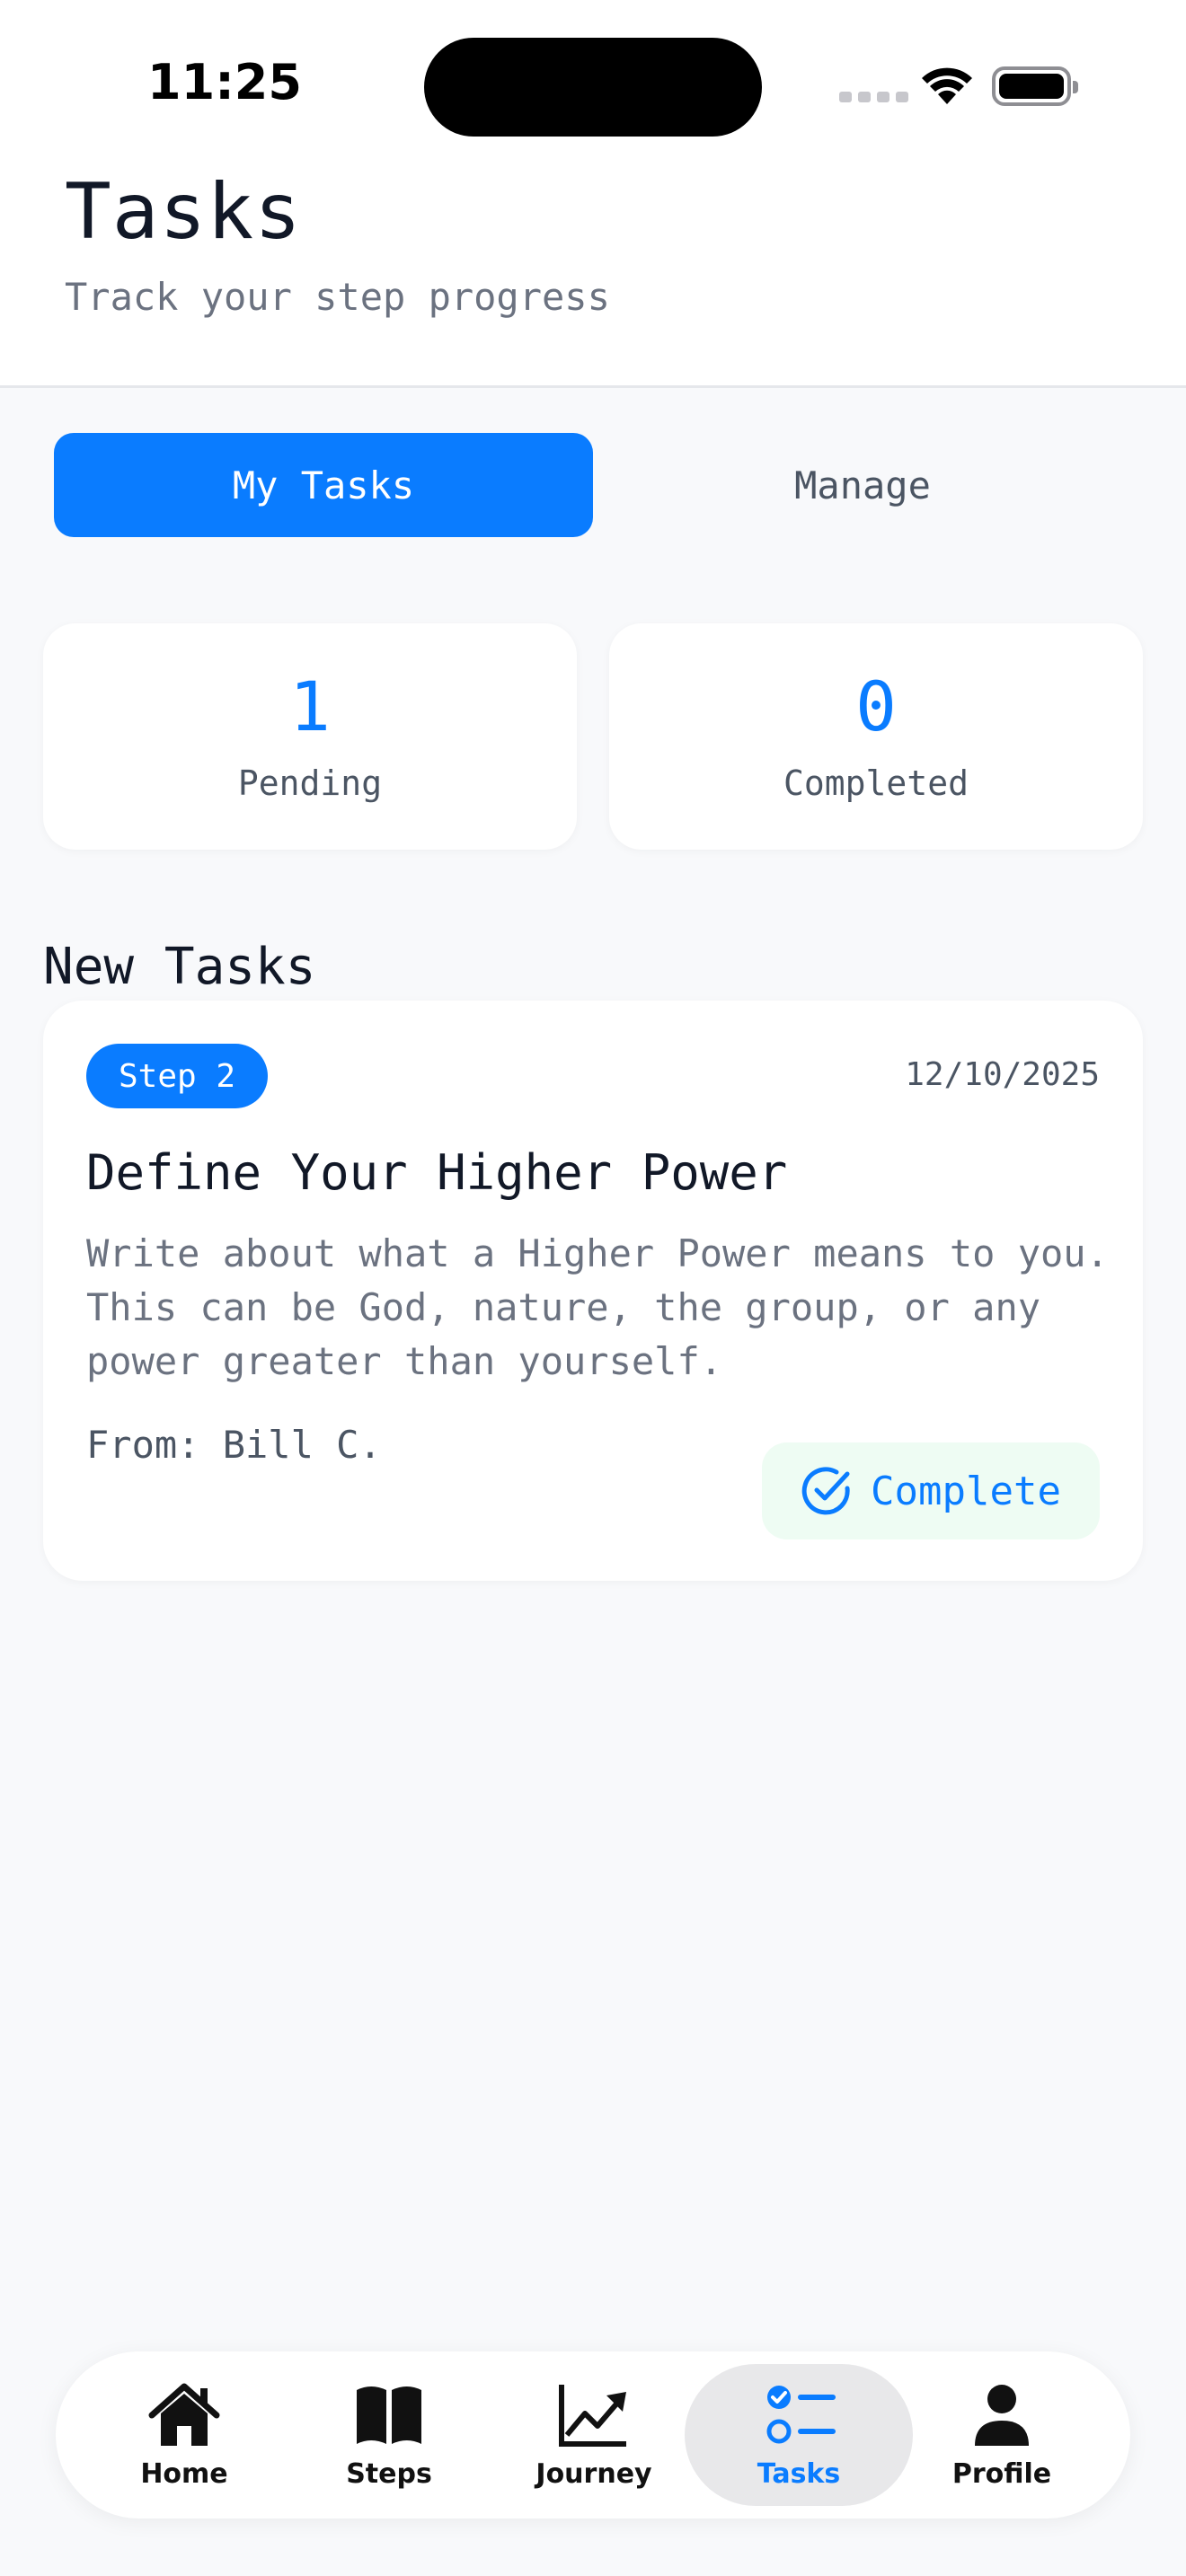 This screenshot has height=2576, width=1186. Describe the element at coordinates (337, 297) in the screenshot. I see `page-subtitle: Track your step progress` at that location.